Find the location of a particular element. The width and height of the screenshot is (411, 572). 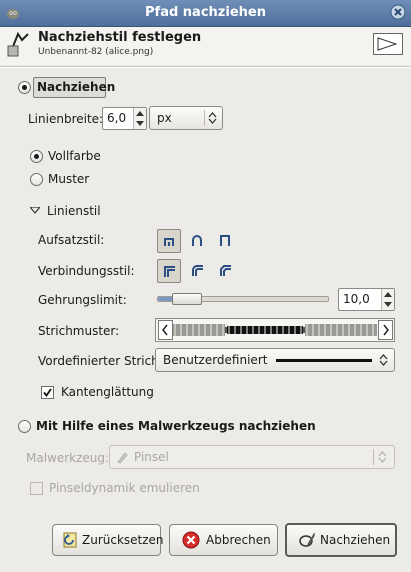

dash-pattern-preview is located at coordinates (275, 330).